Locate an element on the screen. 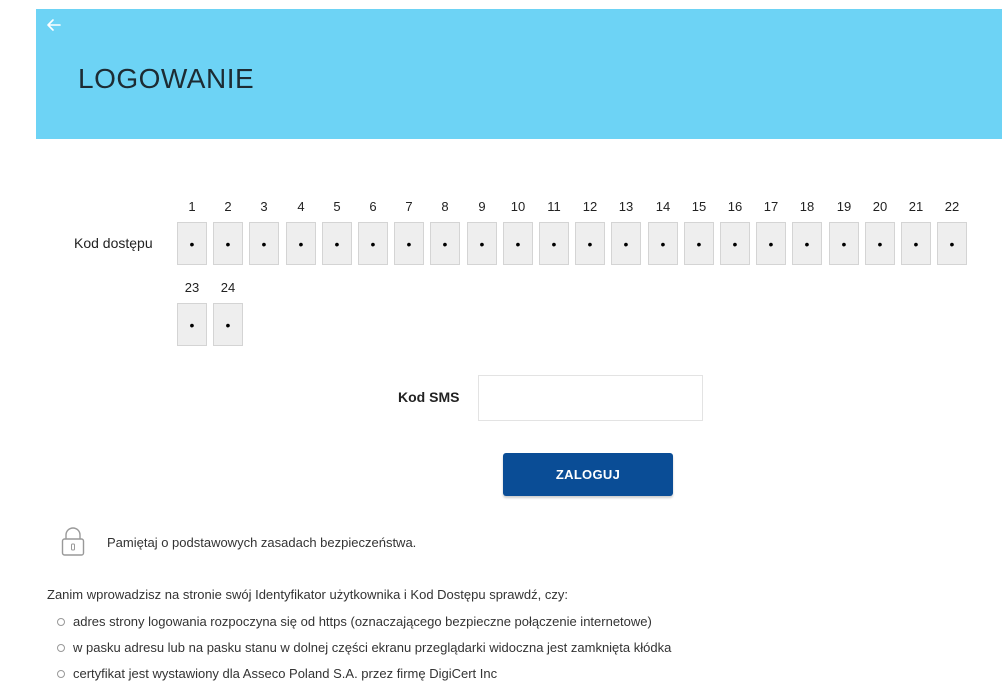 This screenshot has width=1002, height=695. lock-icon is located at coordinates (73, 541).